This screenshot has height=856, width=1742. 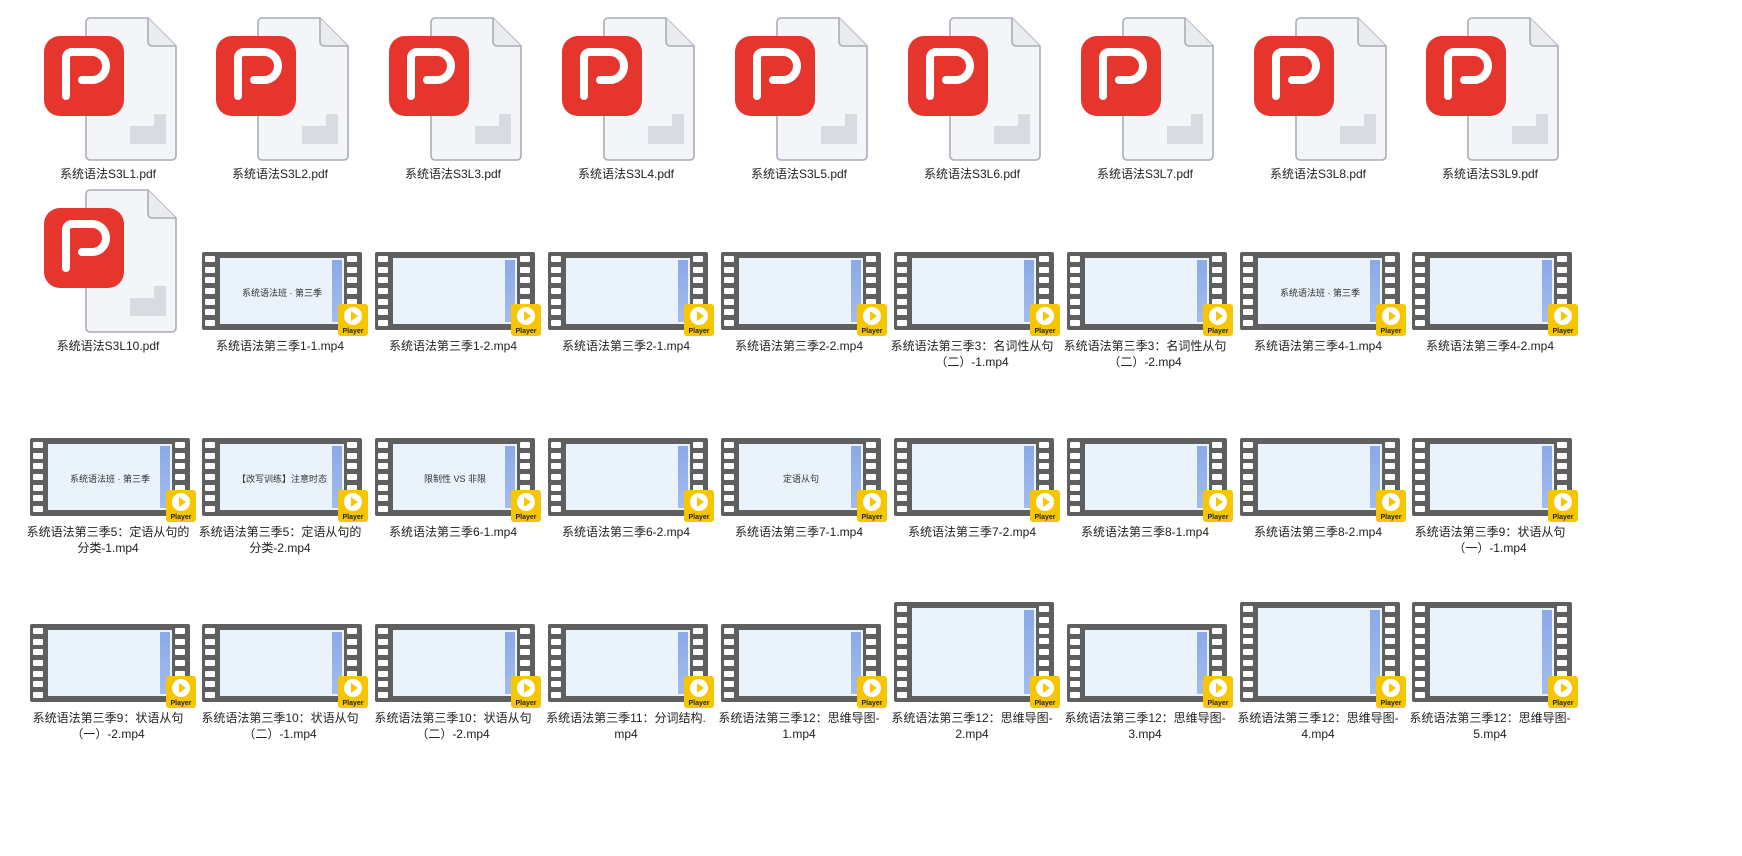 What do you see at coordinates (280, 98) in the screenshot?
I see `pdf-file-item: 系统语法S3L2.pdf` at bounding box center [280, 98].